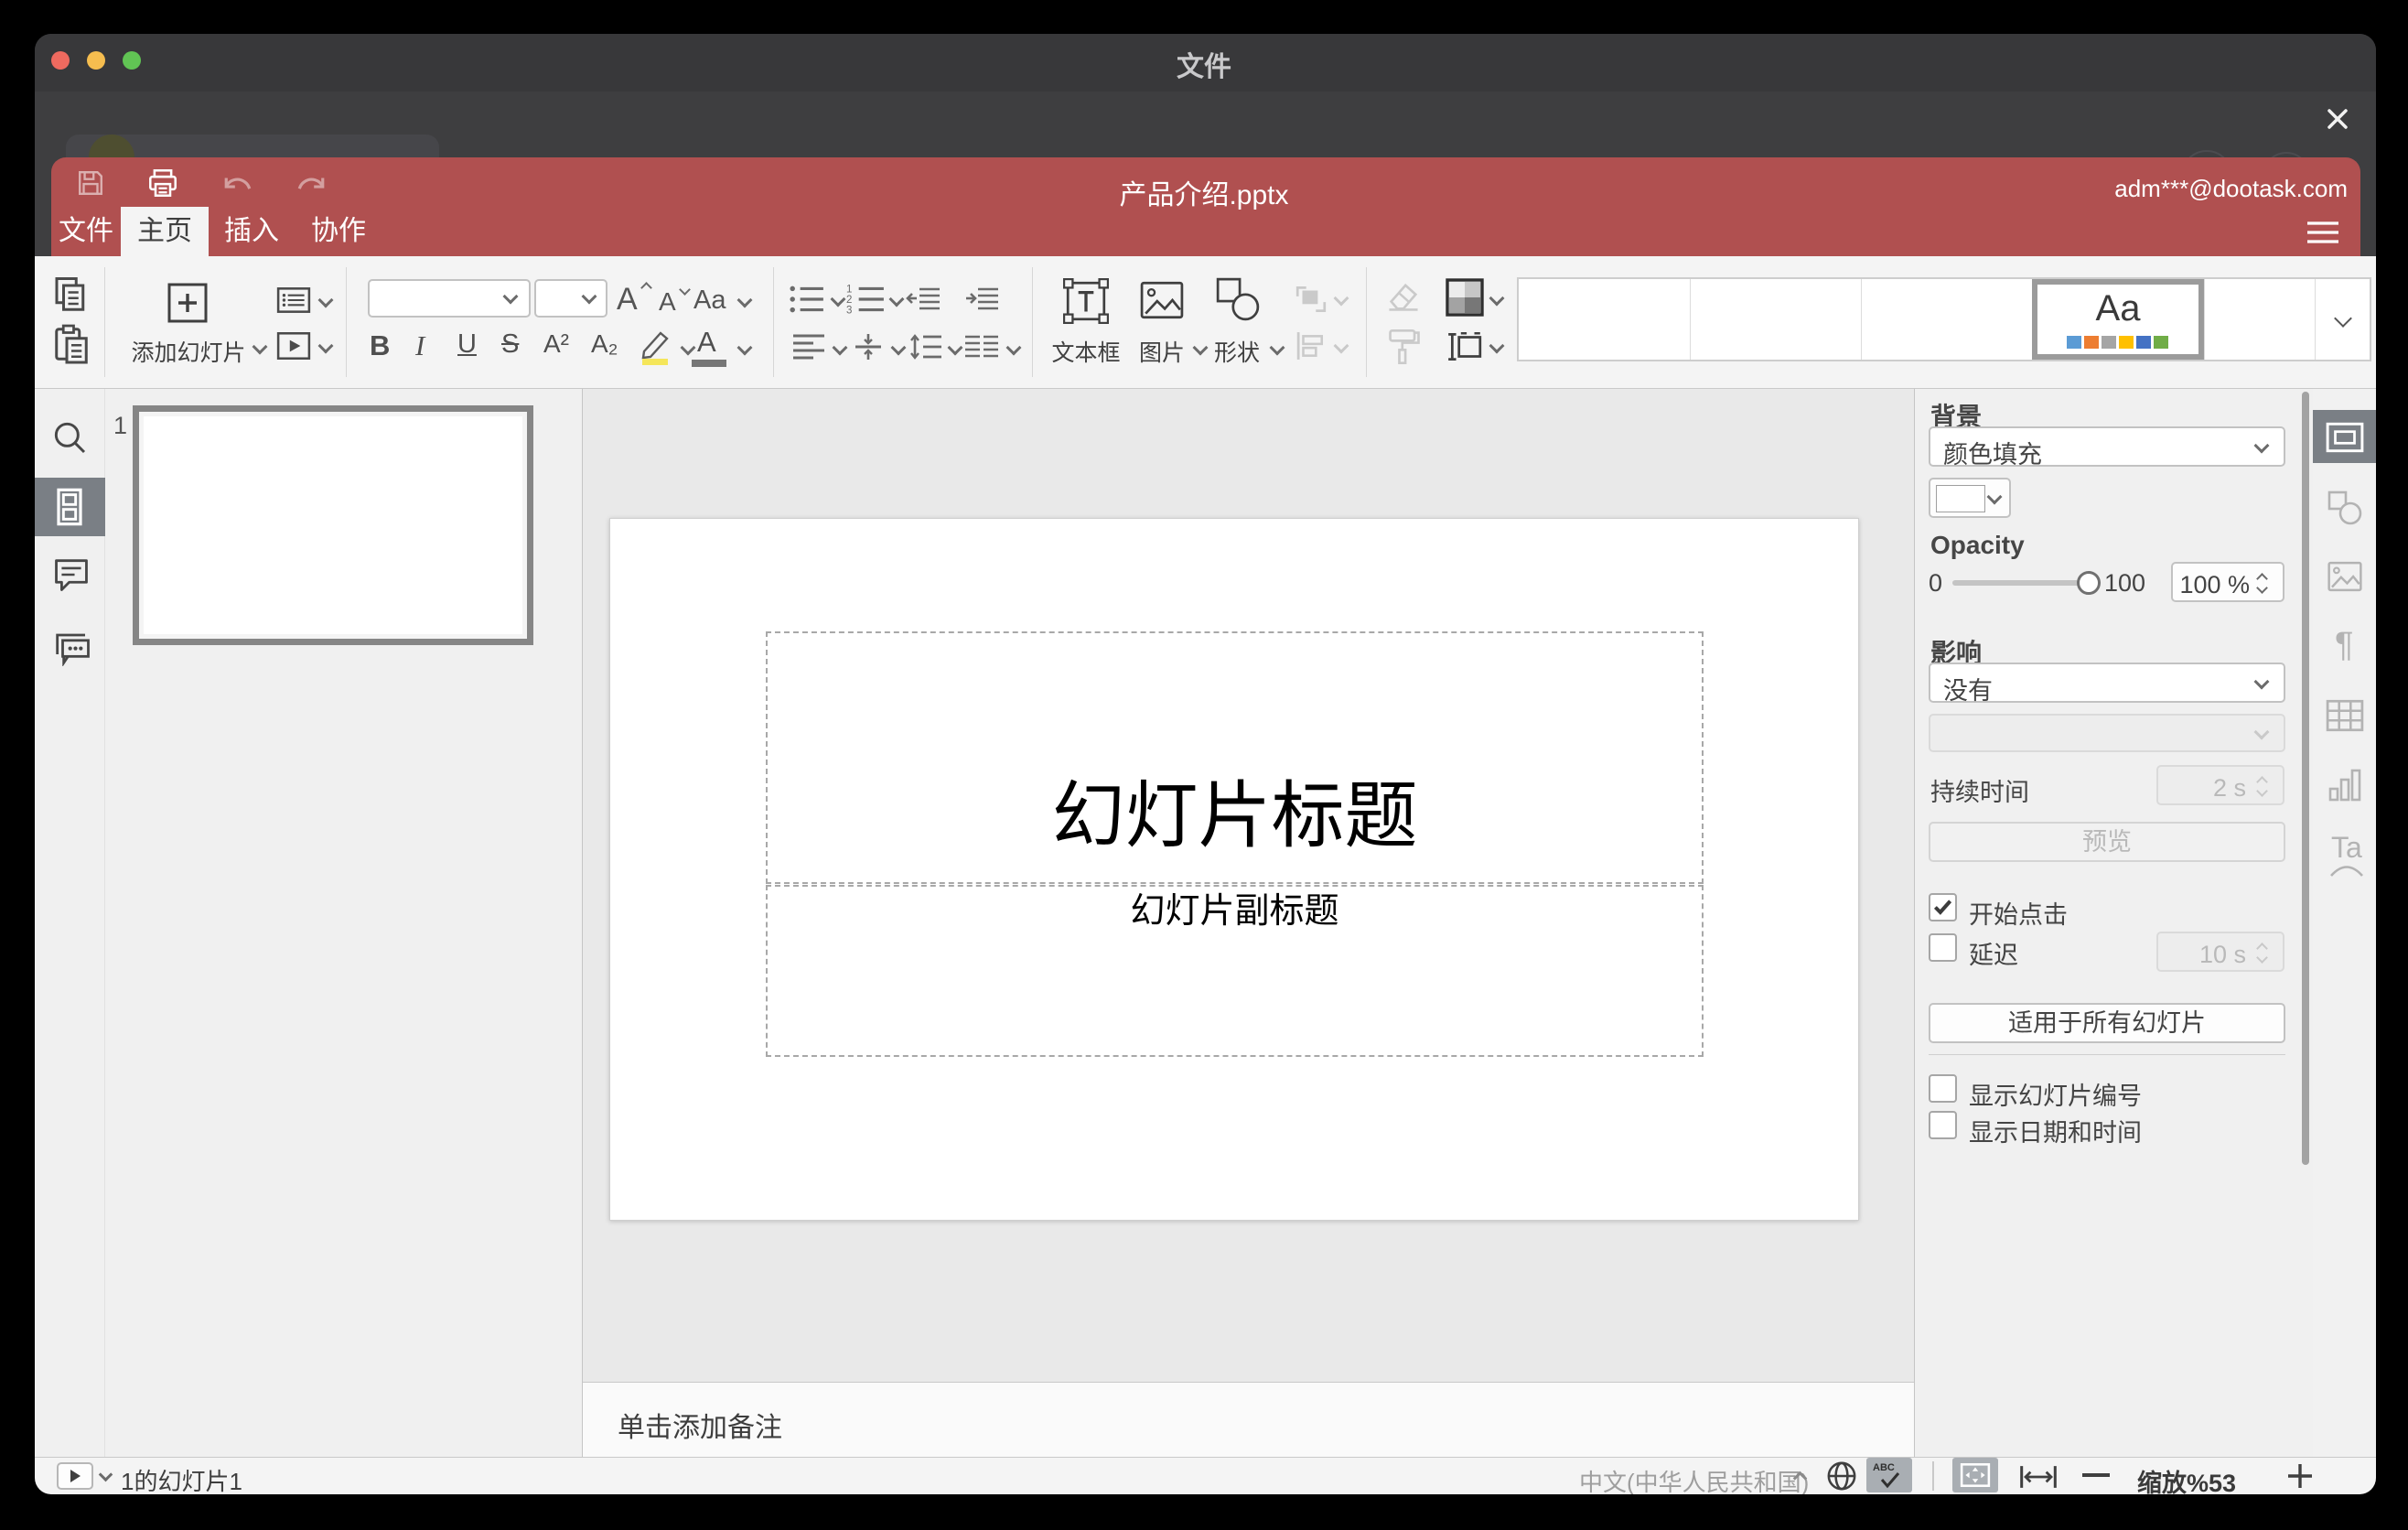  I want to click on font-color-bar, so click(709, 363).